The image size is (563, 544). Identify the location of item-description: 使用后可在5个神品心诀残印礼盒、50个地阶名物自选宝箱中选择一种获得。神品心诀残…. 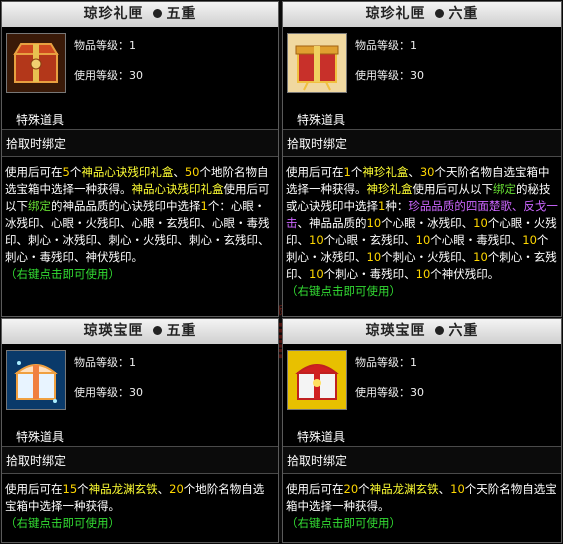
(137, 223).